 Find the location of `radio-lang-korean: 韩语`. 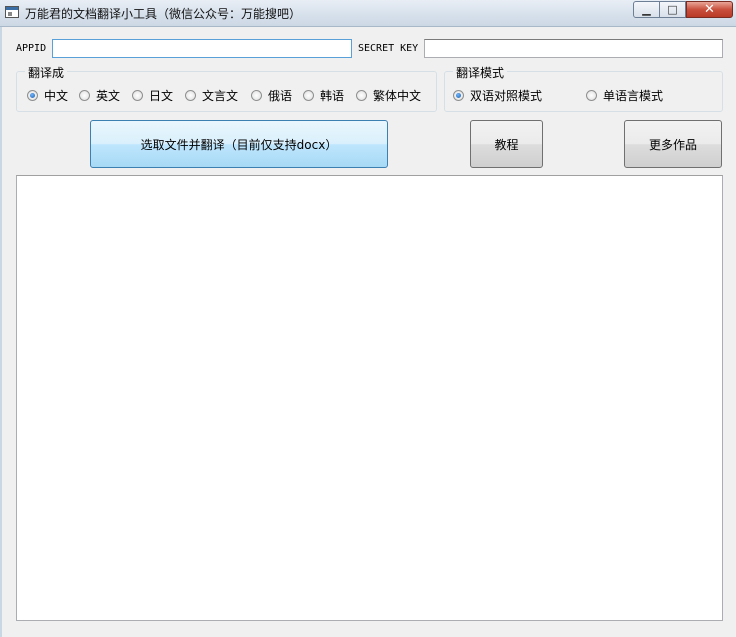

radio-lang-korean: 韩语 is located at coordinates (323, 95).